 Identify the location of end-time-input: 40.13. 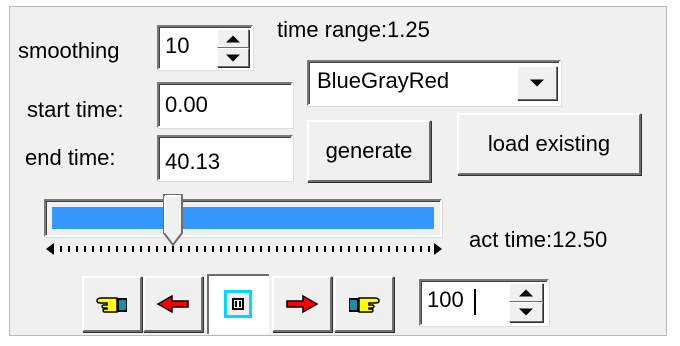
(225, 158).